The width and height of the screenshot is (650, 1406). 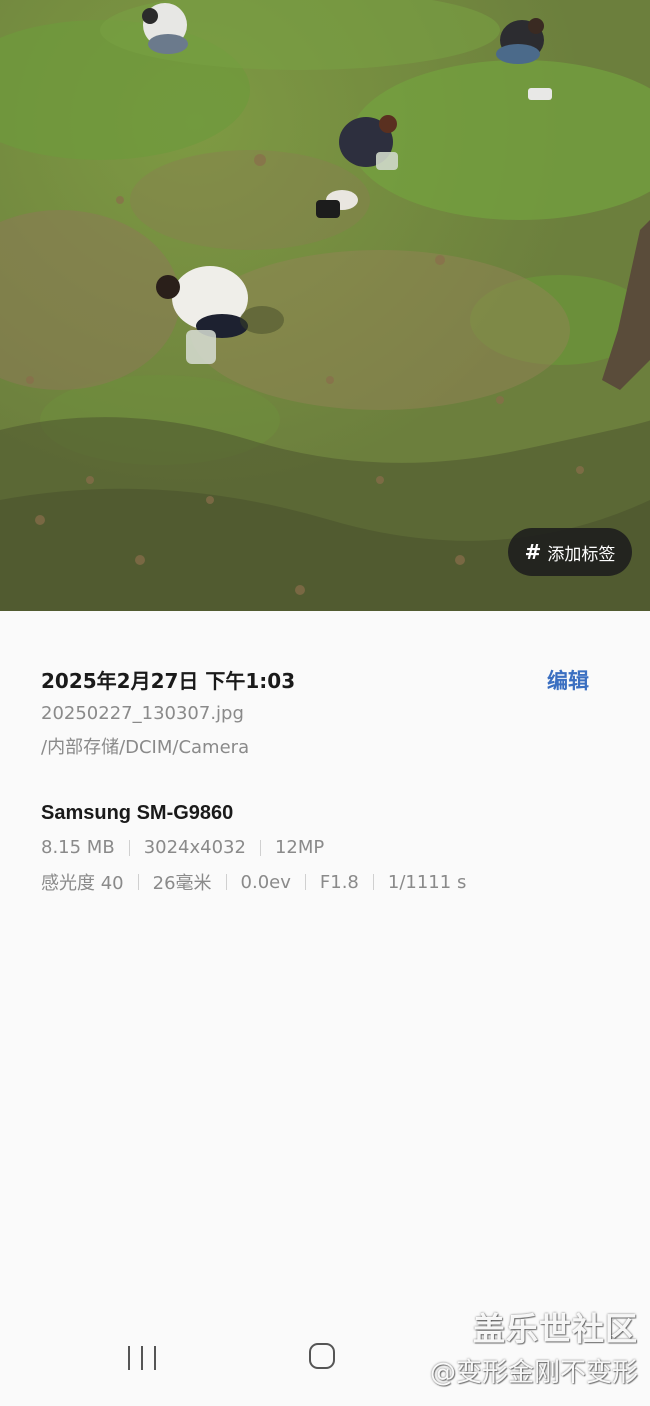 I want to click on add-tag-label: 添加标签, so click(x=581, y=554).